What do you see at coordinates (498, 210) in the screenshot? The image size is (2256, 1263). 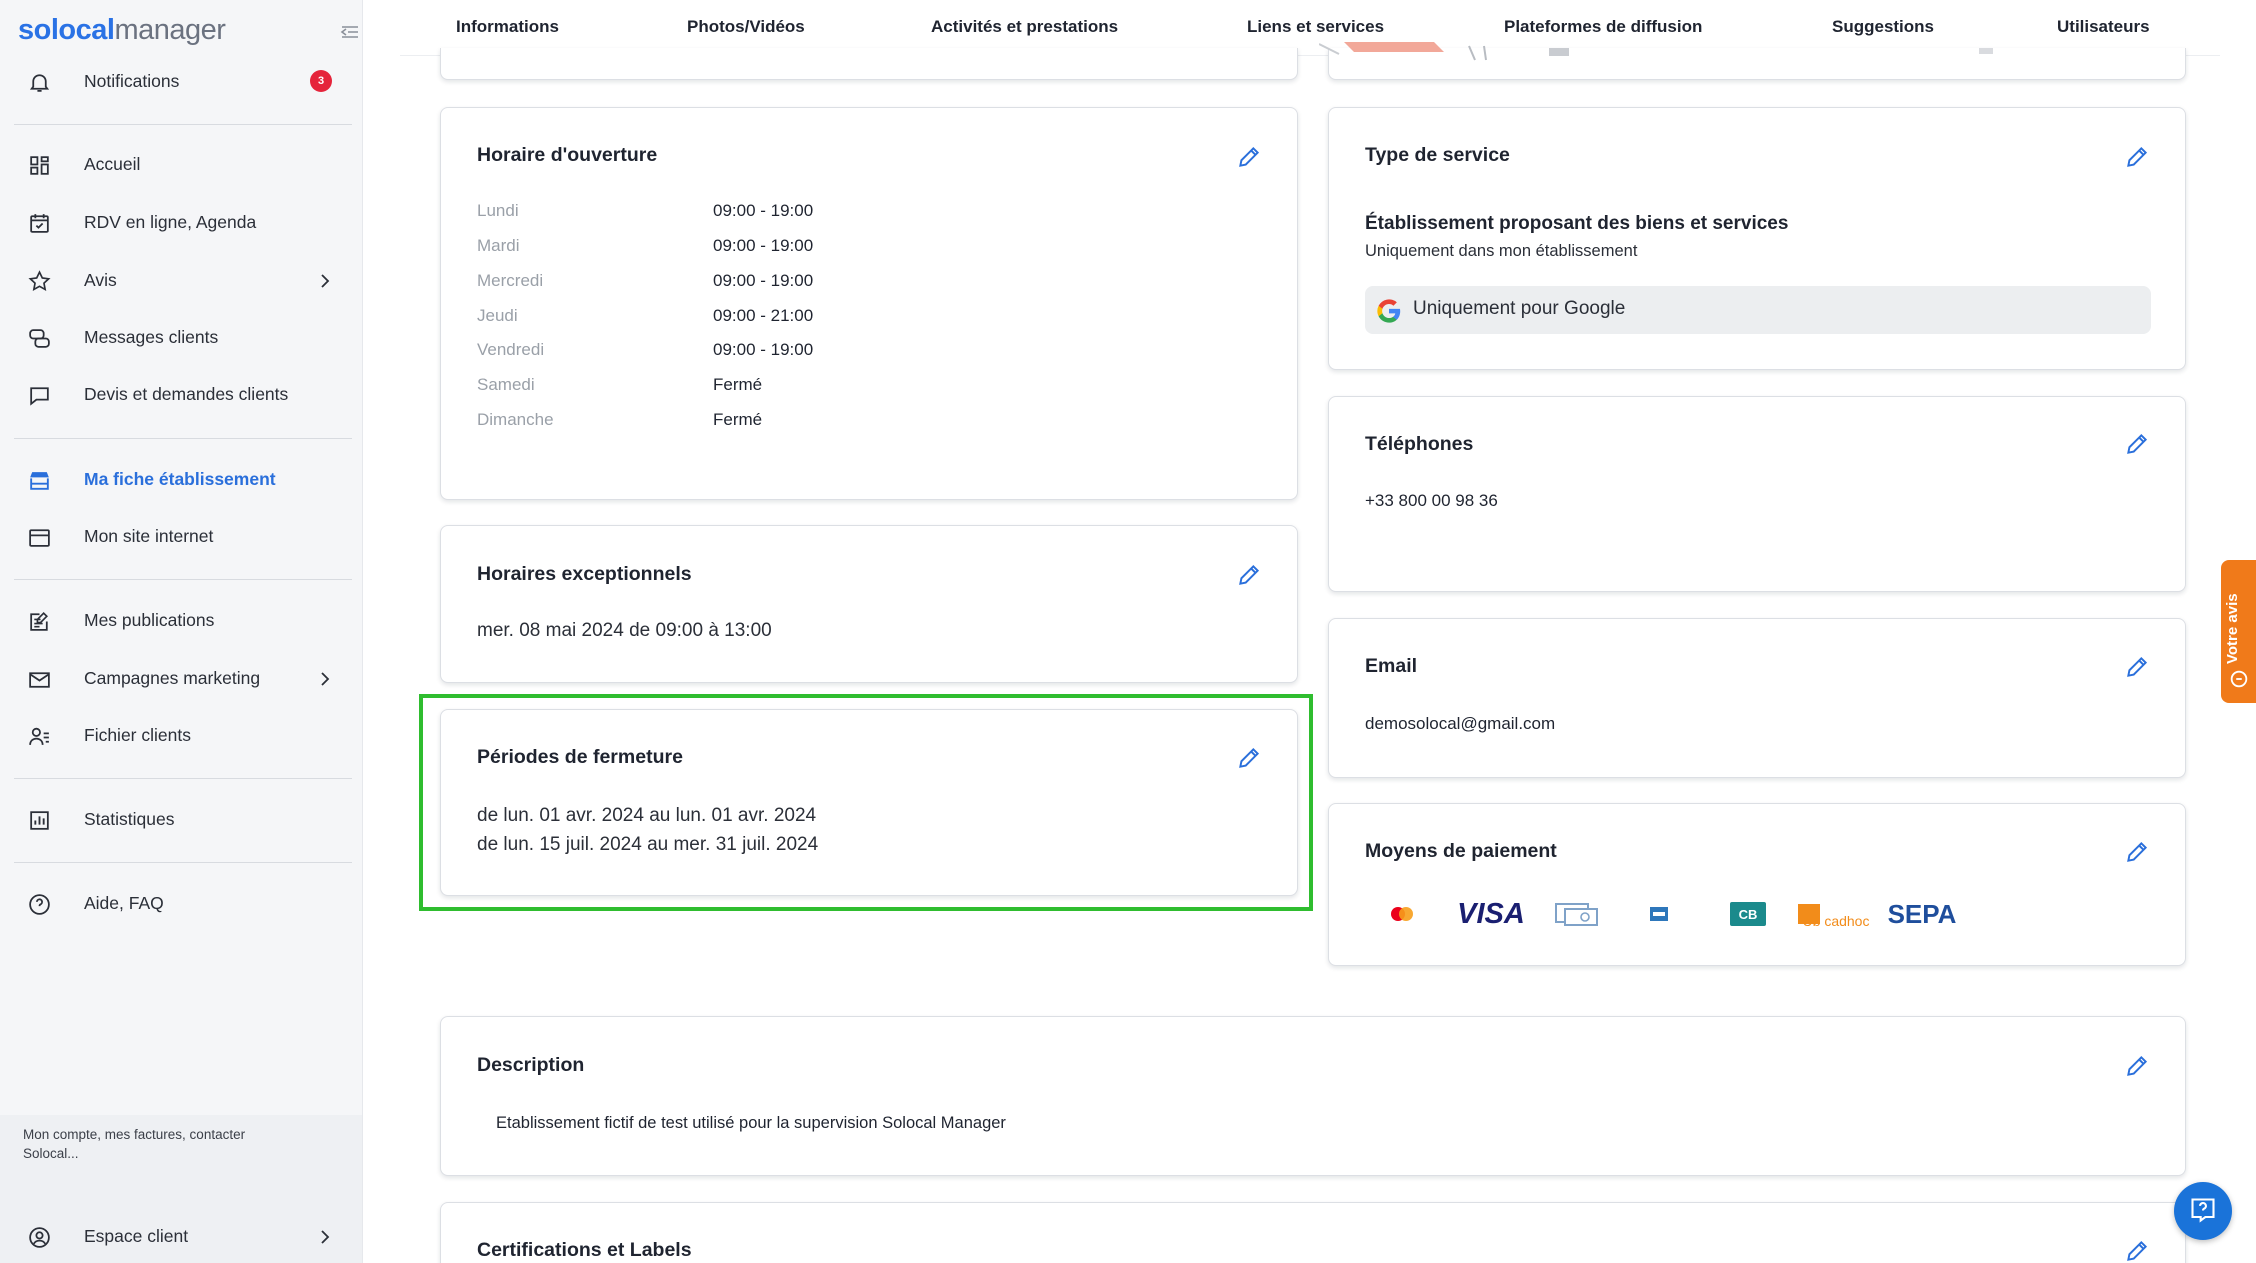 I see `day-label: Lundi` at bounding box center [498, 210].